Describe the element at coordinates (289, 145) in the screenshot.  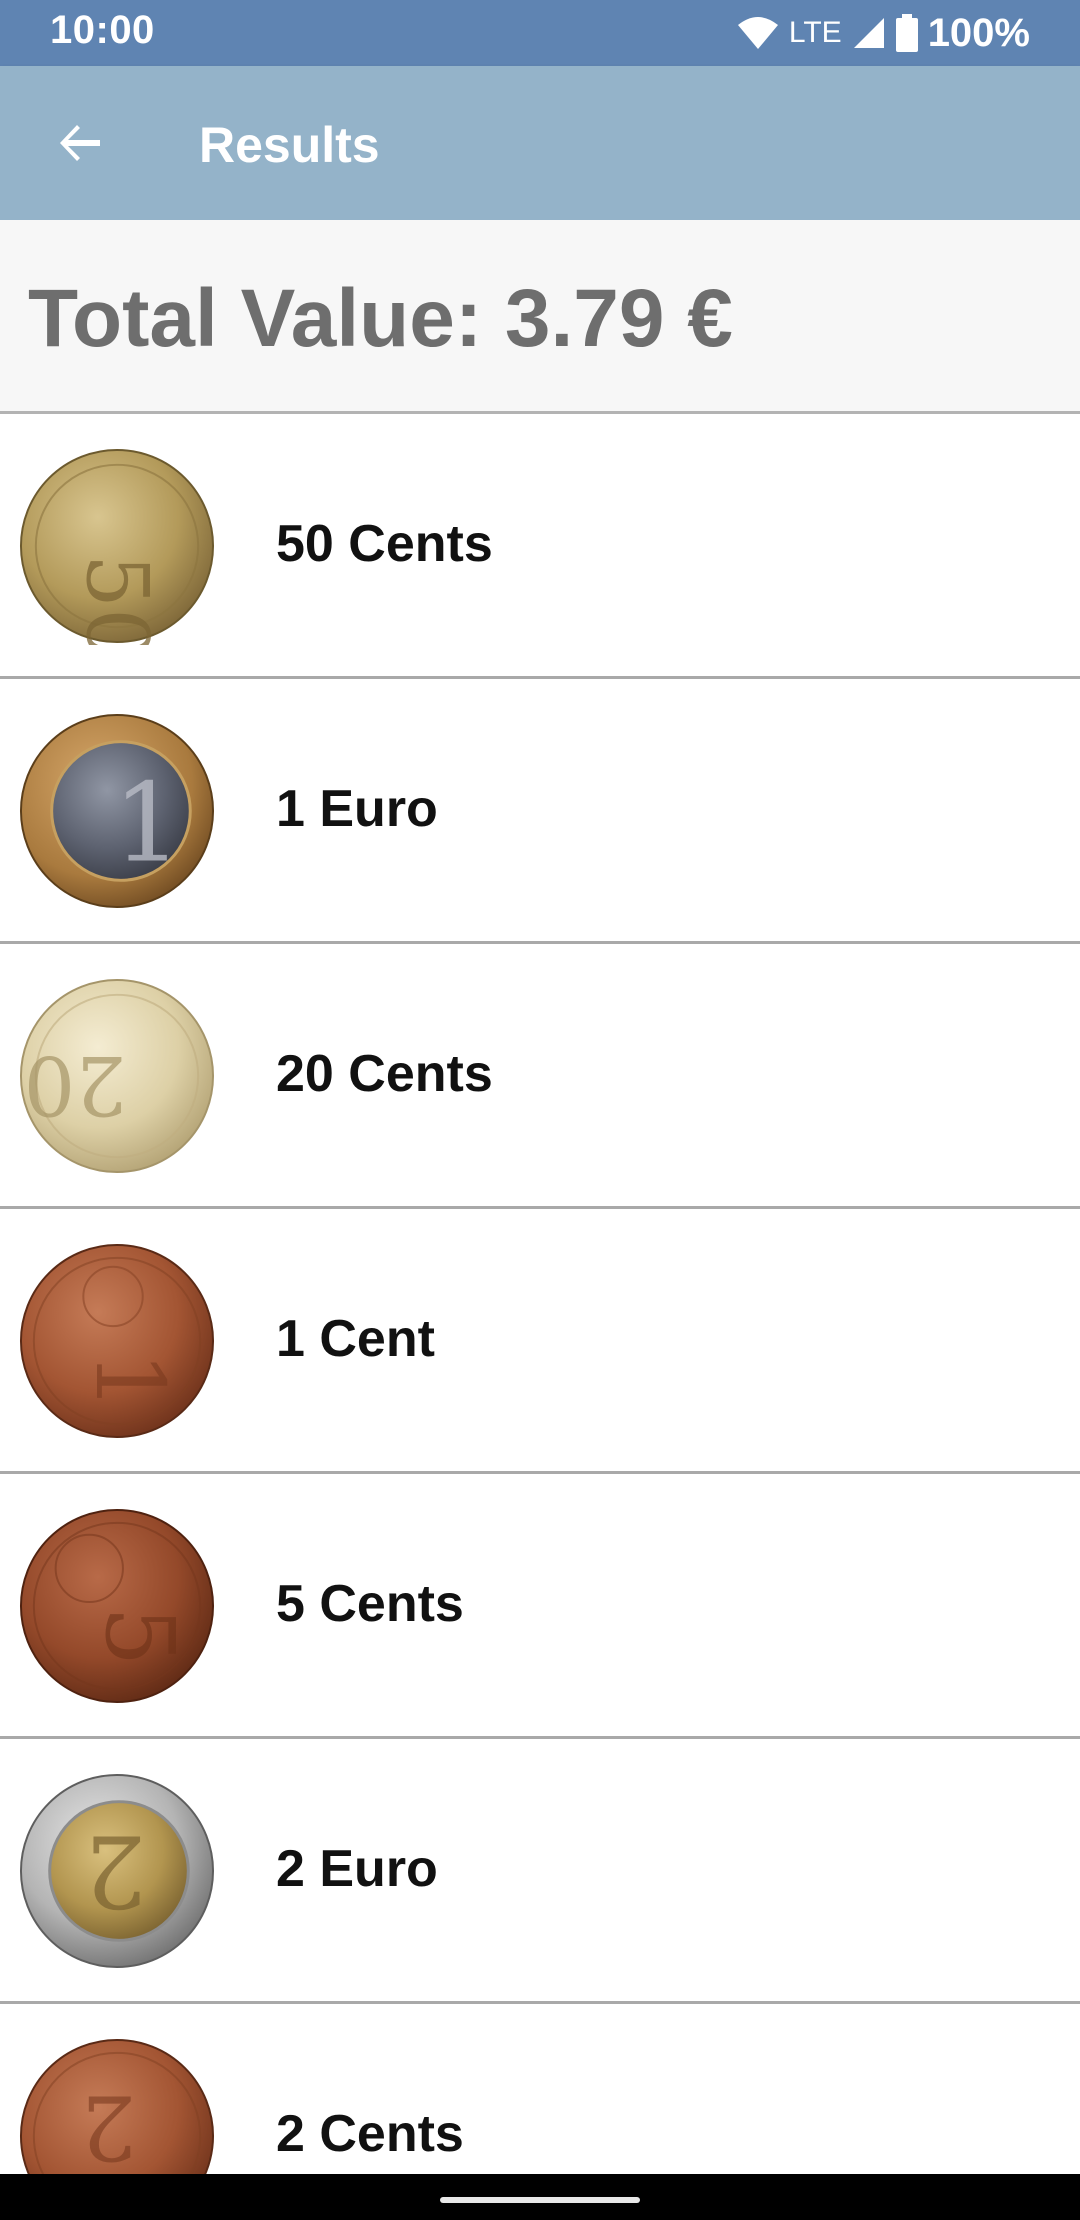
I see `page-title: Results` at that location.